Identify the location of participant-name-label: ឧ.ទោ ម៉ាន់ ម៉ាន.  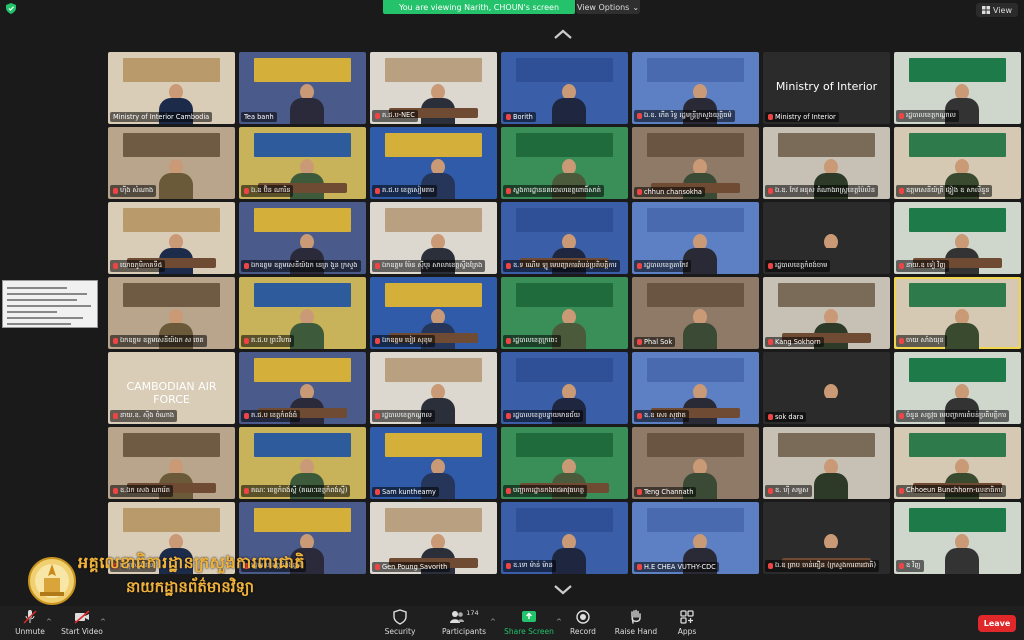
(529, 566).